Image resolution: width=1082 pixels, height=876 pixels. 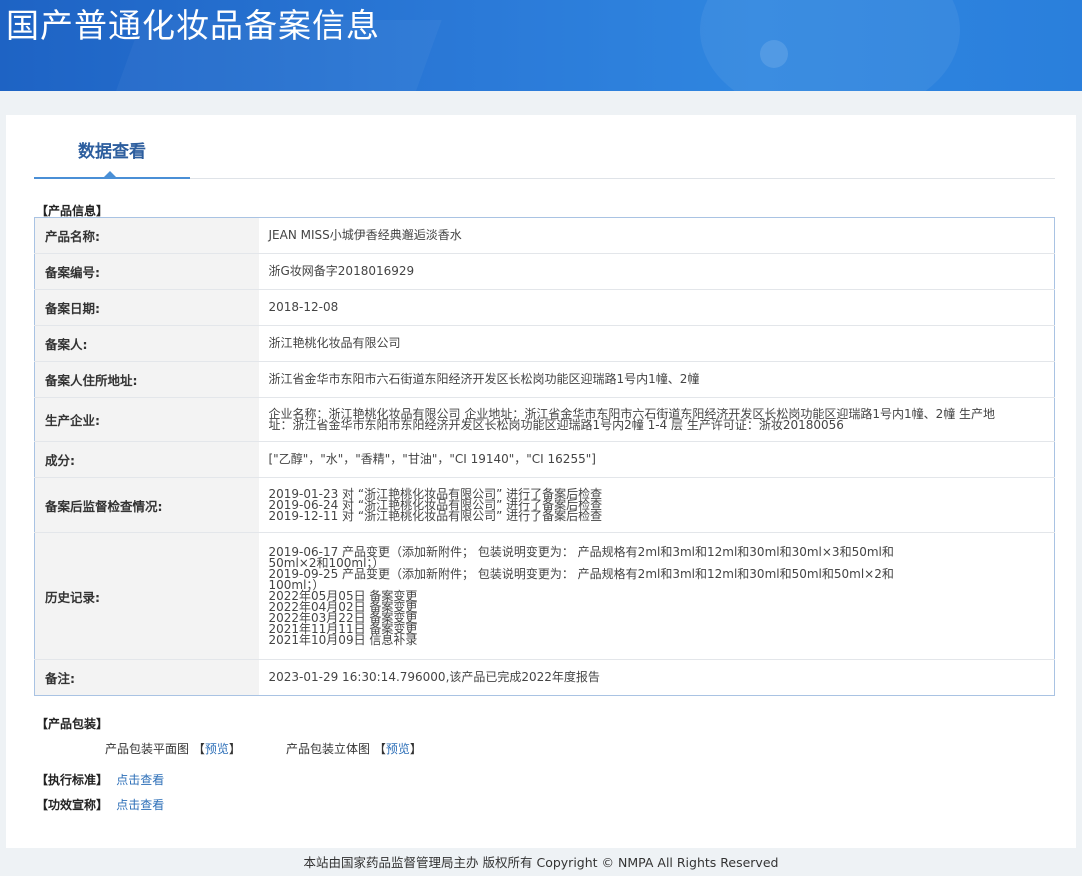 What do you see at coordinates (72, 724) in the screenshot?
I see `section-heading-packaging: 【产品包装】` at bounding box center [72, 724].